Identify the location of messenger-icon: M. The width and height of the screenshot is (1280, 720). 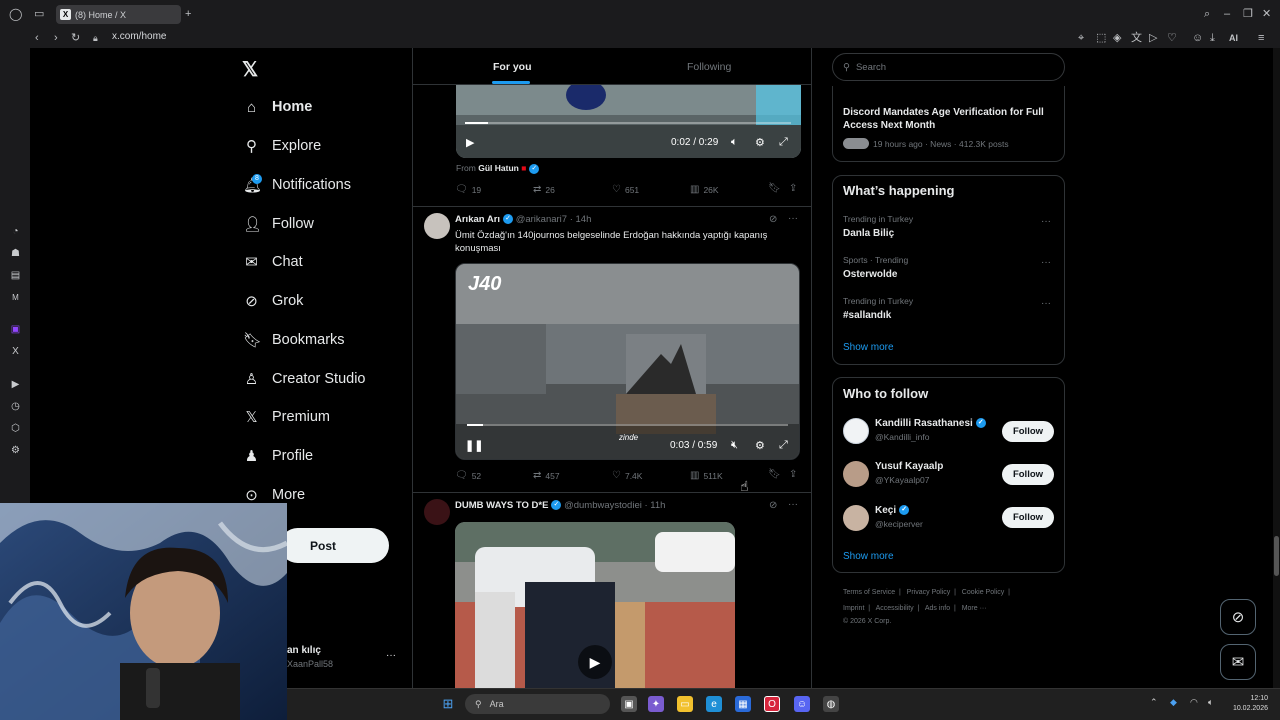
(15, 297).